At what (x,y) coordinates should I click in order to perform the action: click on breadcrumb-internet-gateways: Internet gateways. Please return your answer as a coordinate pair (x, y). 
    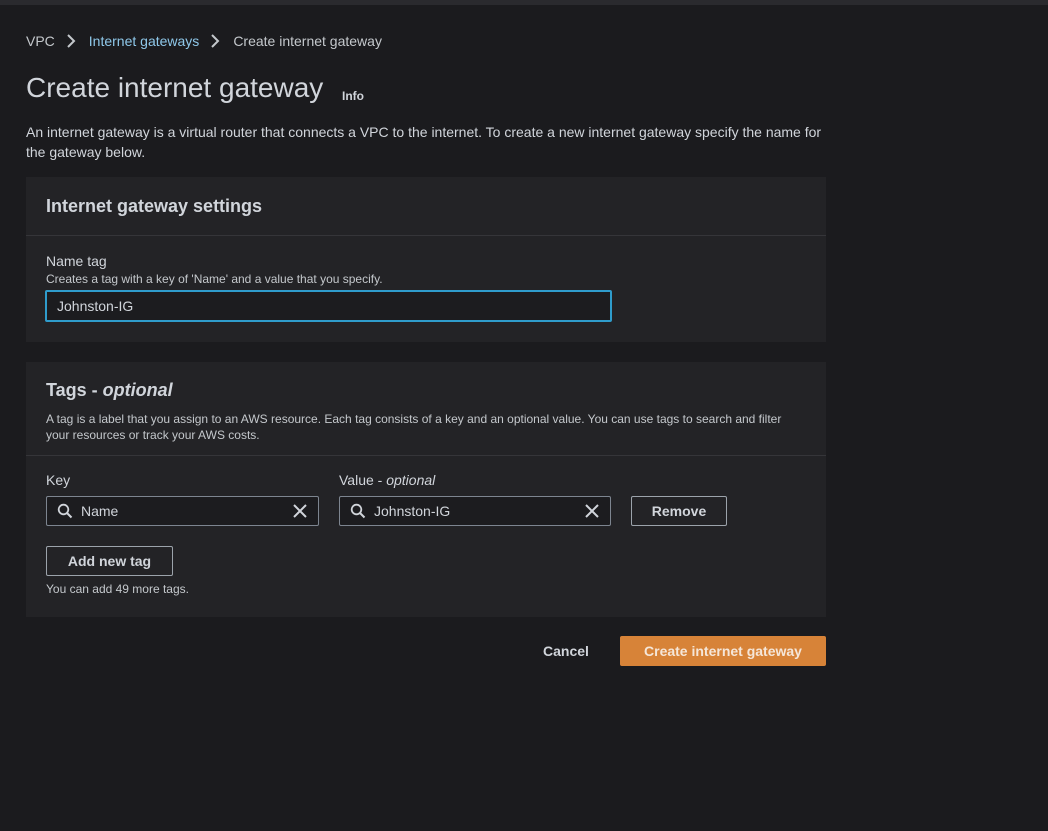
    Looking at the image, I should click on (144, 41).